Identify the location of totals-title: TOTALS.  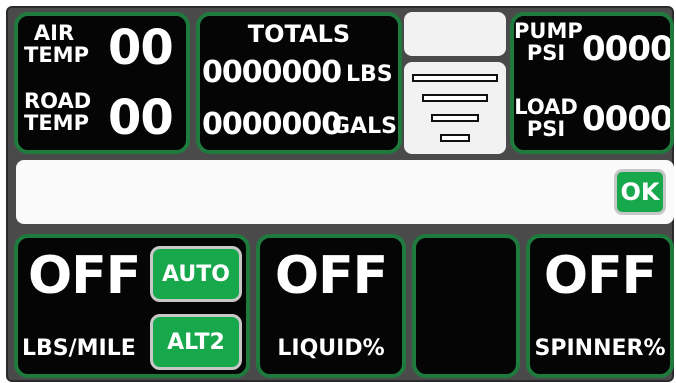
(299, 34).